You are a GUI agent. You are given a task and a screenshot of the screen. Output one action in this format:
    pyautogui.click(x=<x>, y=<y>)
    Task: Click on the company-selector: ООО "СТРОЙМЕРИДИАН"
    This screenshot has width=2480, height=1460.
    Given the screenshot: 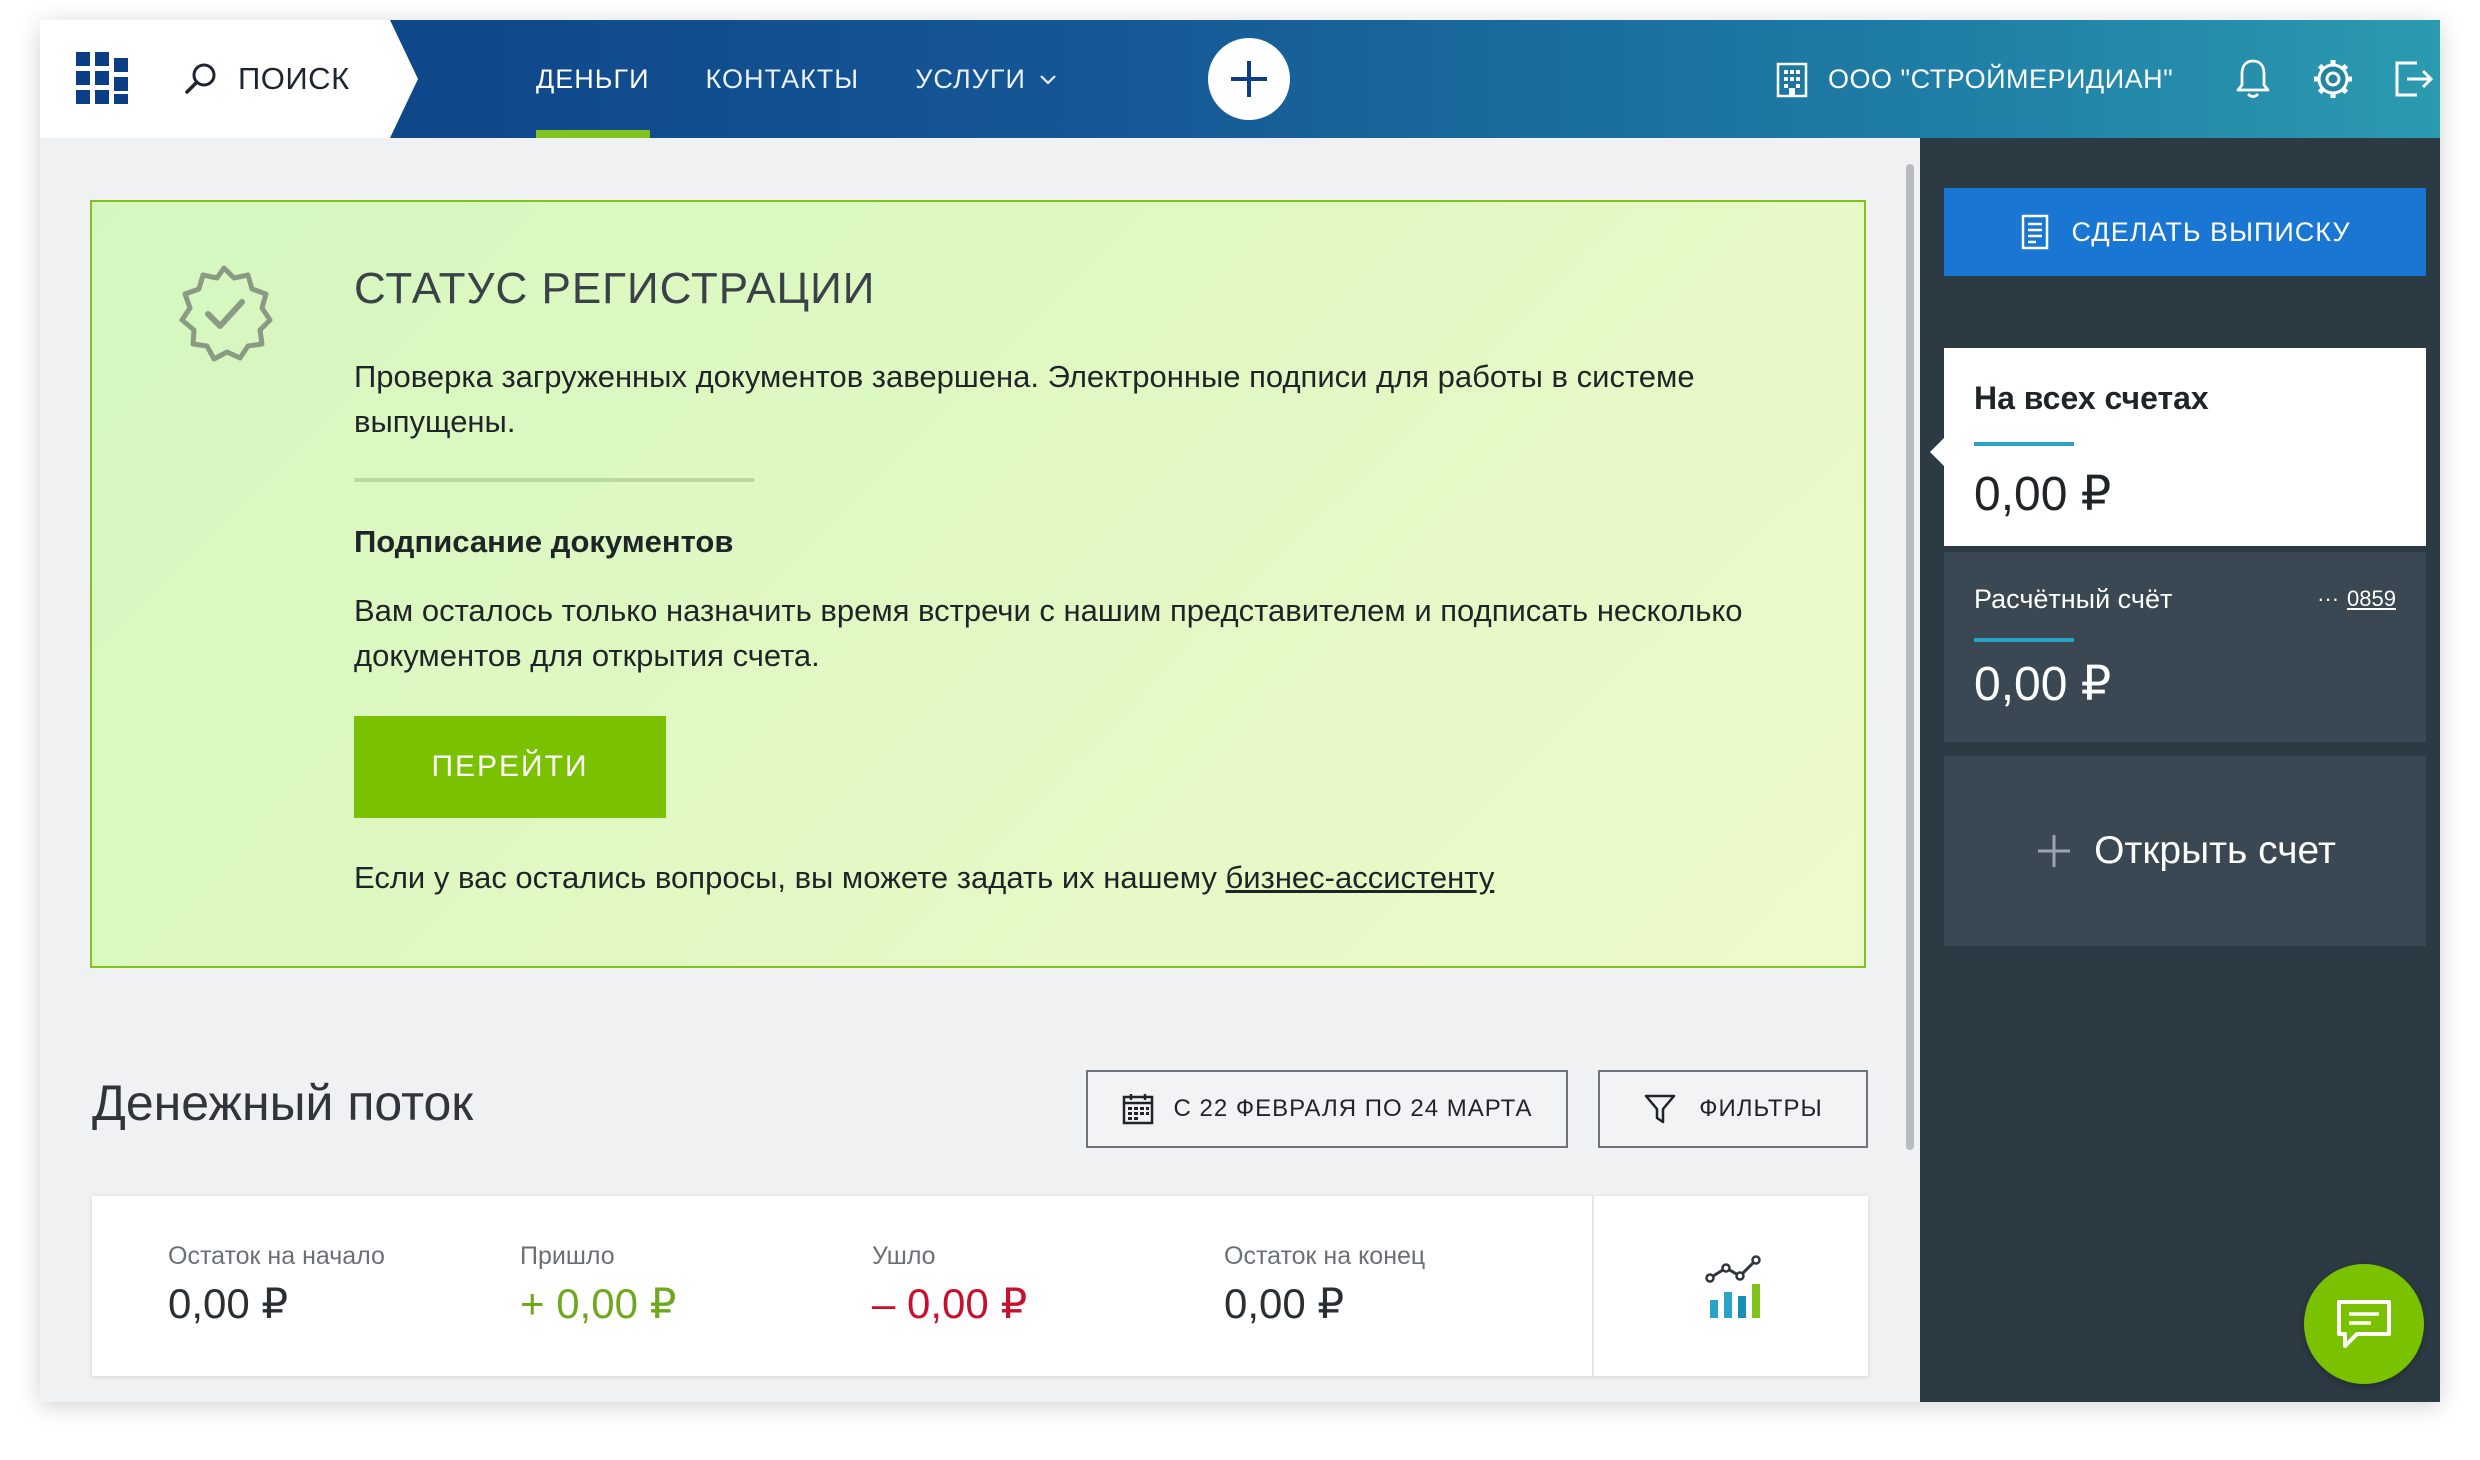 What is the action you would take?
    pyautogui.click(x=1973, y=79)
    